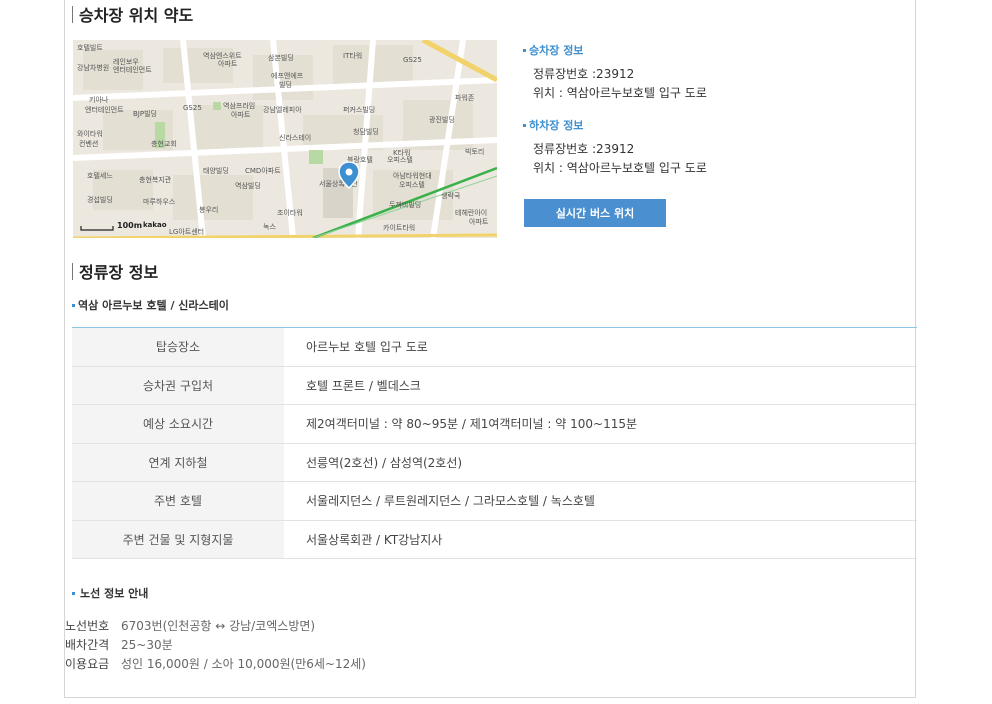 This screenshot has height=704, width=992. I want to click on svg-text: 카이트타워, so click(399, 227).